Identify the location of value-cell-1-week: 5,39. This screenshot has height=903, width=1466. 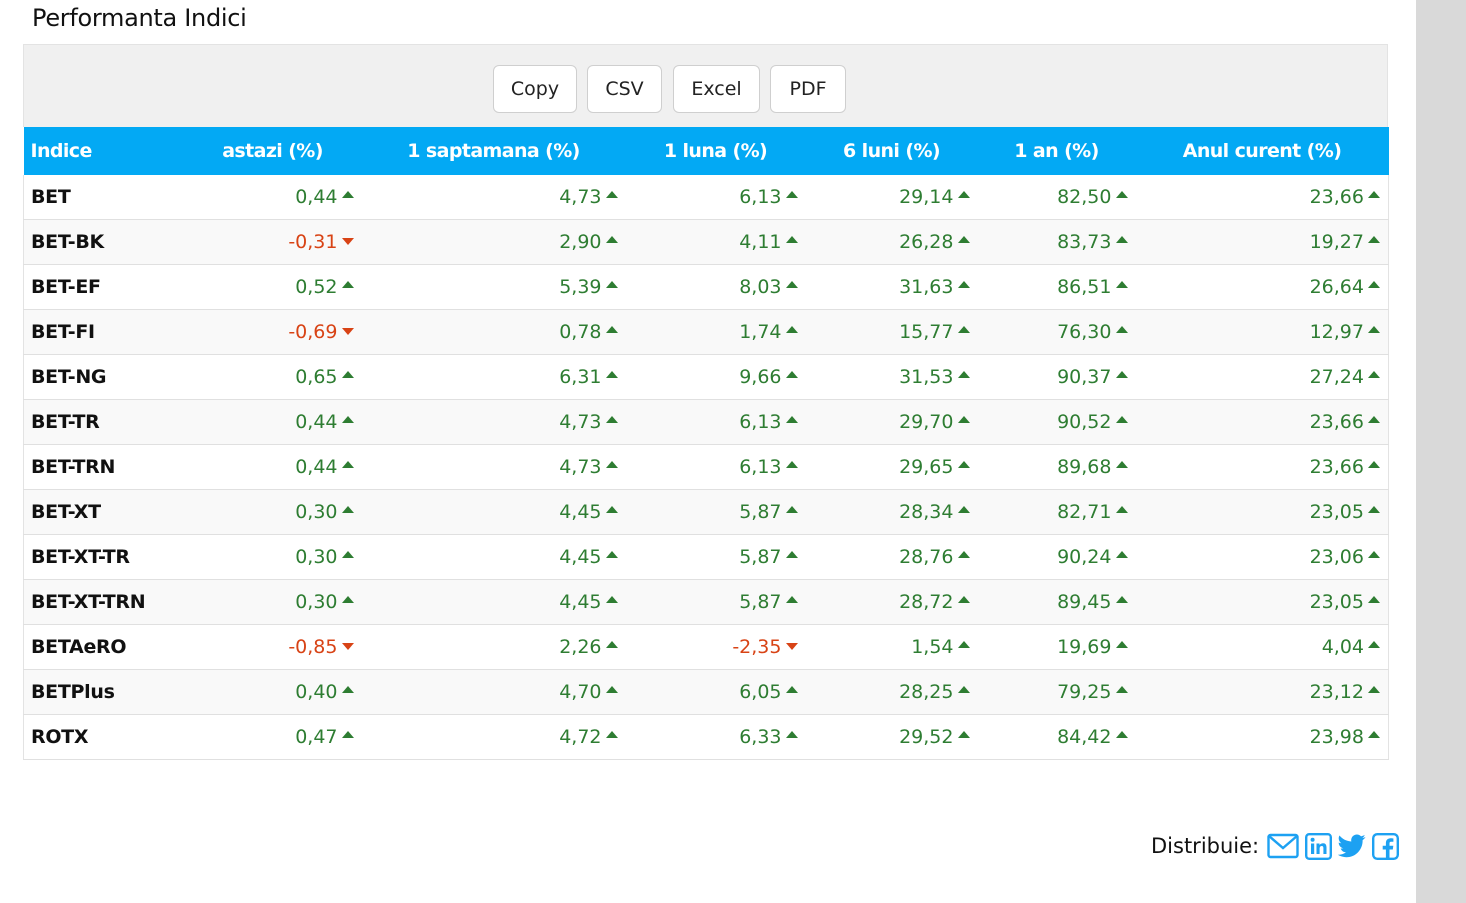
(493, 287).